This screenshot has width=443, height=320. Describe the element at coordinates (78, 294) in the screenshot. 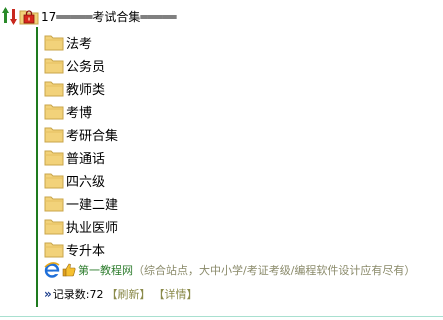

I see `record-count: 记录数:72` at that location.